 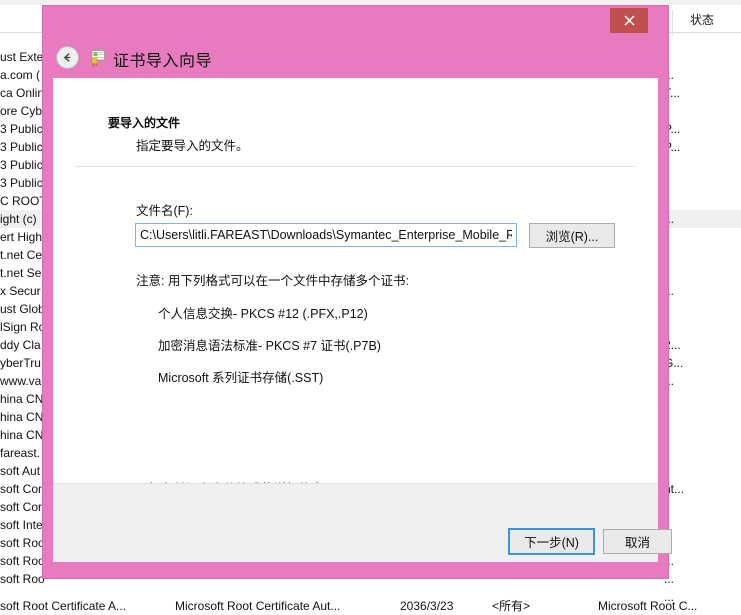 What do you see at coordinates (269, 346) in the screenshot?
I see `format-item: 加密消息语法标准- PKCS #7 证书(.P7B)` at bounding box center [269, 346].